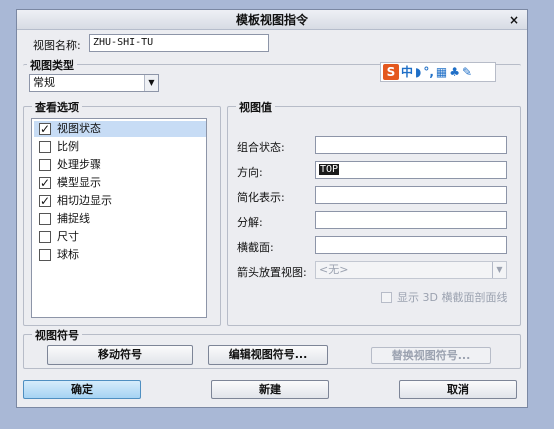 The height and width of the screenshot is (429, 554). Describe the element at coordinates (255, 107) in the screenshot. I see `view-values-title: 视图值` at that location.